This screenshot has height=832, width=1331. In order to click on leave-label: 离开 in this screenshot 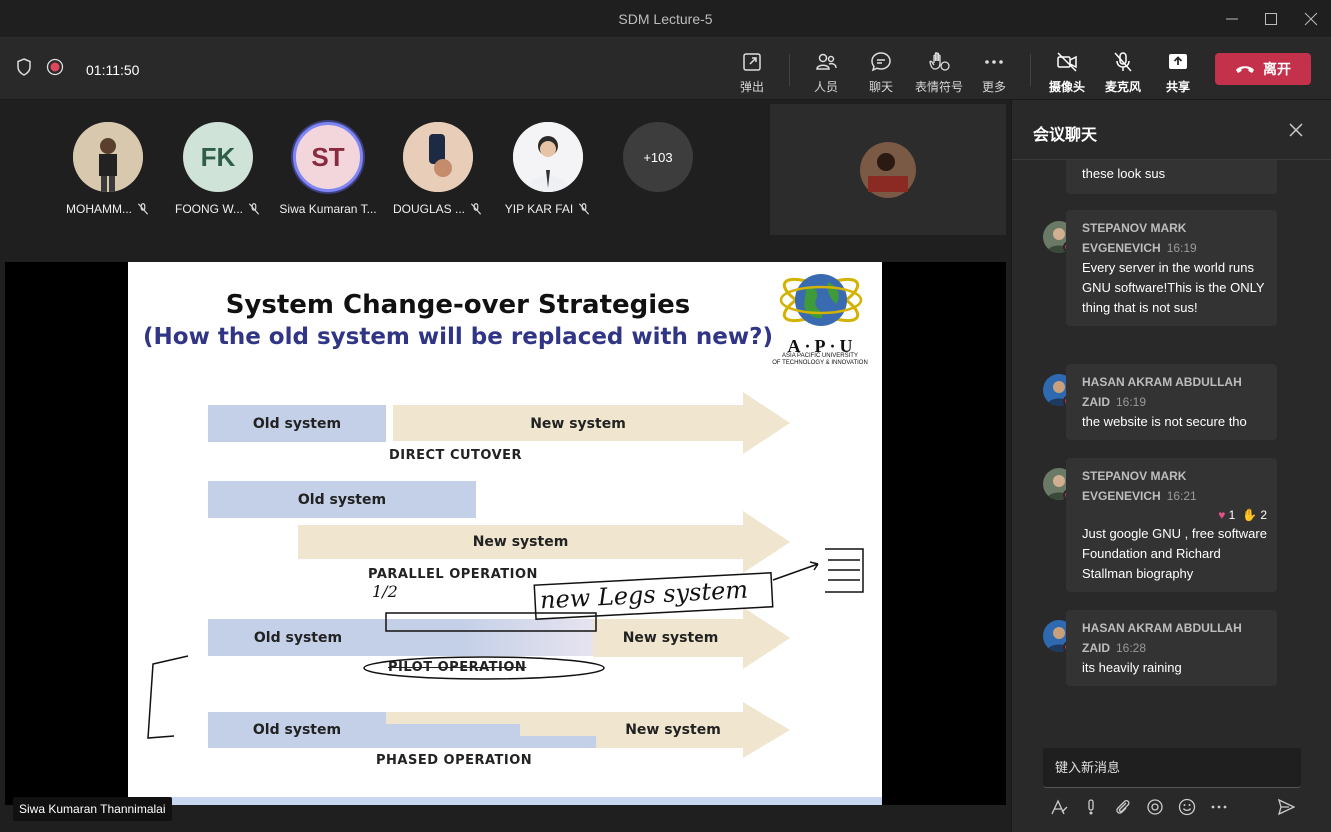, I will do `click(1277, 69)`.